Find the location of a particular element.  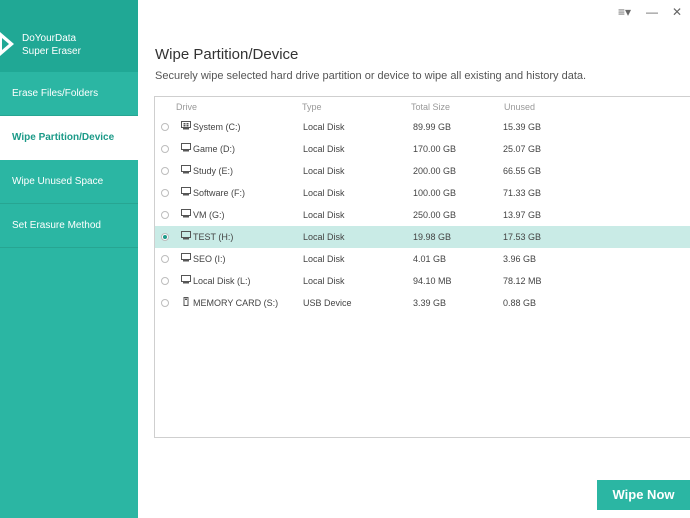

unused-space: 66.55 GB is located at coordinates (522, 171).